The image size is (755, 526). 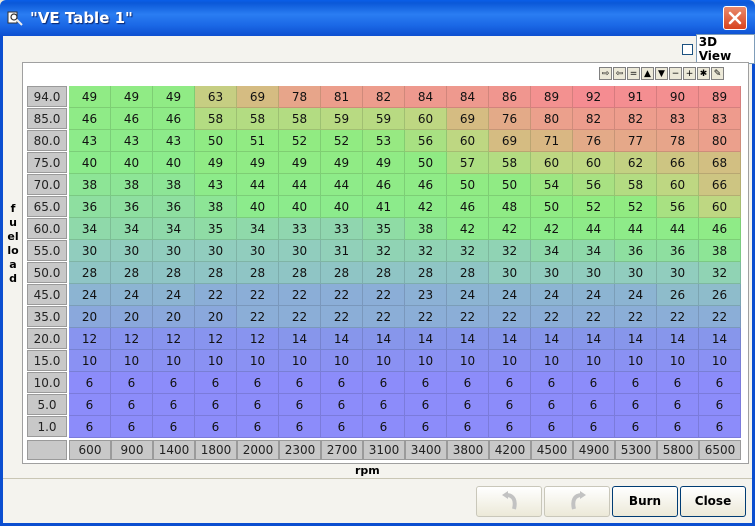 What do you see at coordinates (468, 450) in the screenshot?
I see `column-header: 3800` at bounding box center [468, 450].